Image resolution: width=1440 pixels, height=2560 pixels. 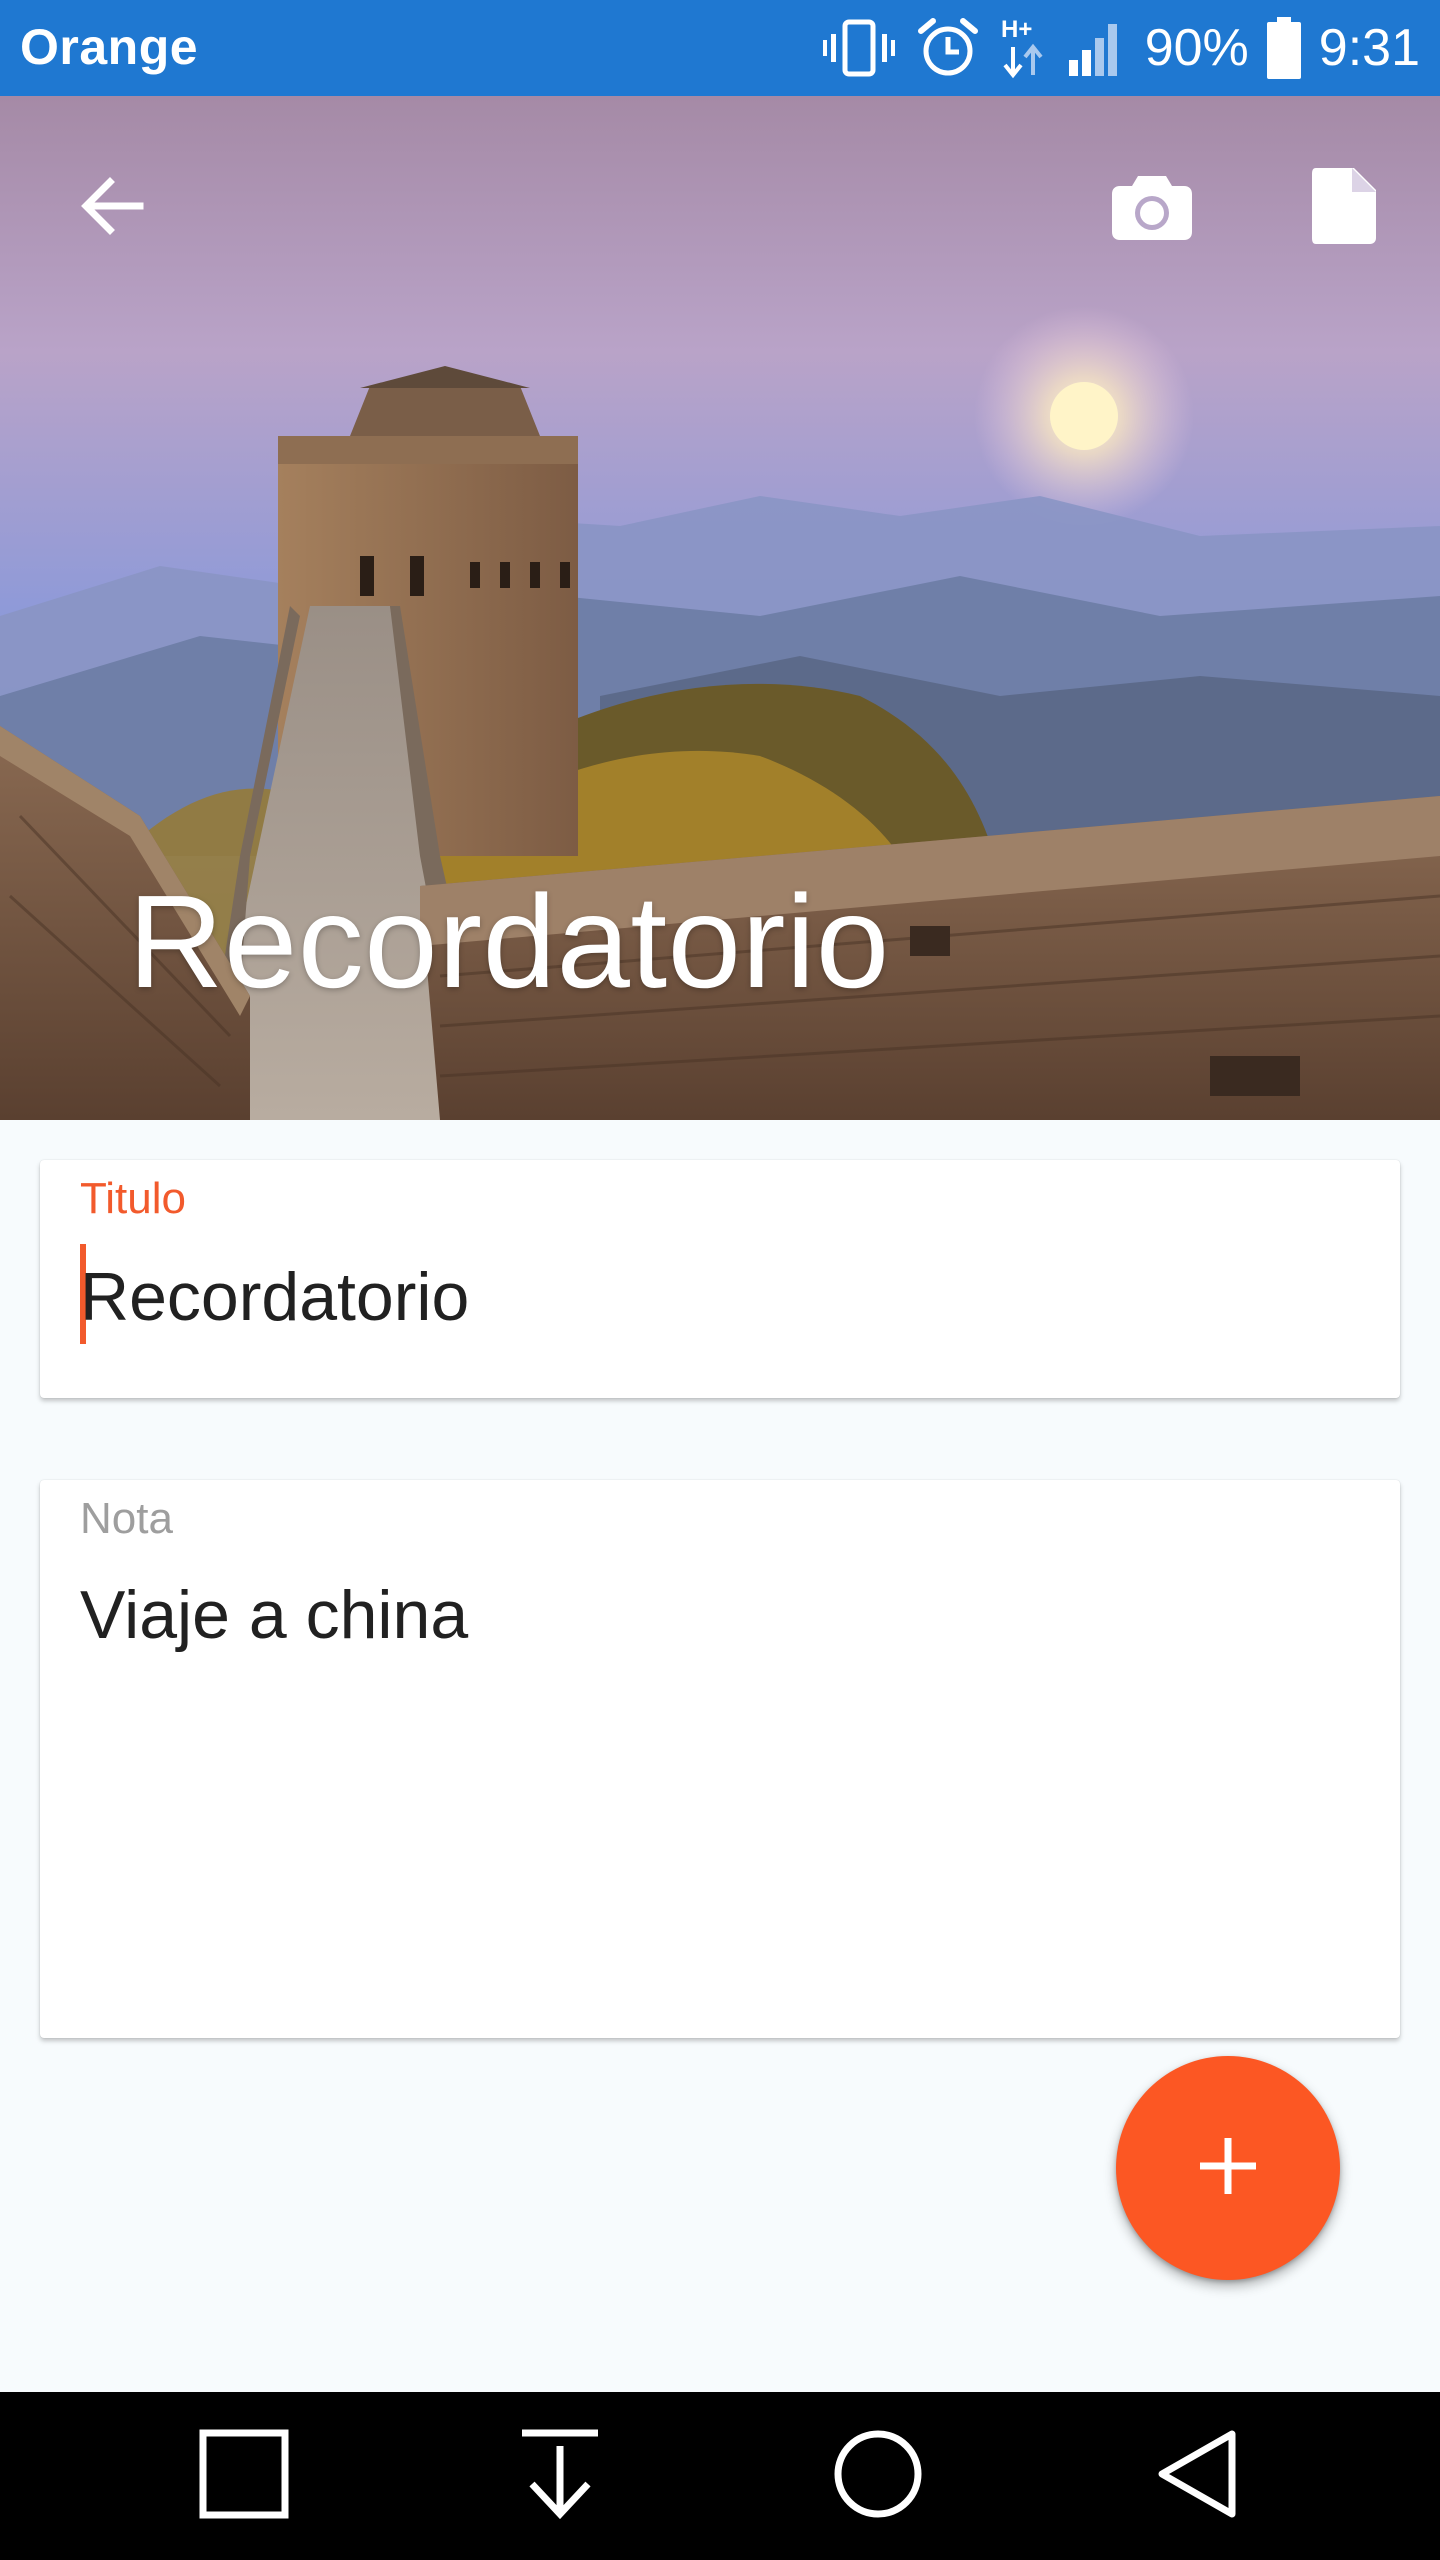 I want to click on title-field-card: Titulo Recordatorio, so click(x=720, y=1279).